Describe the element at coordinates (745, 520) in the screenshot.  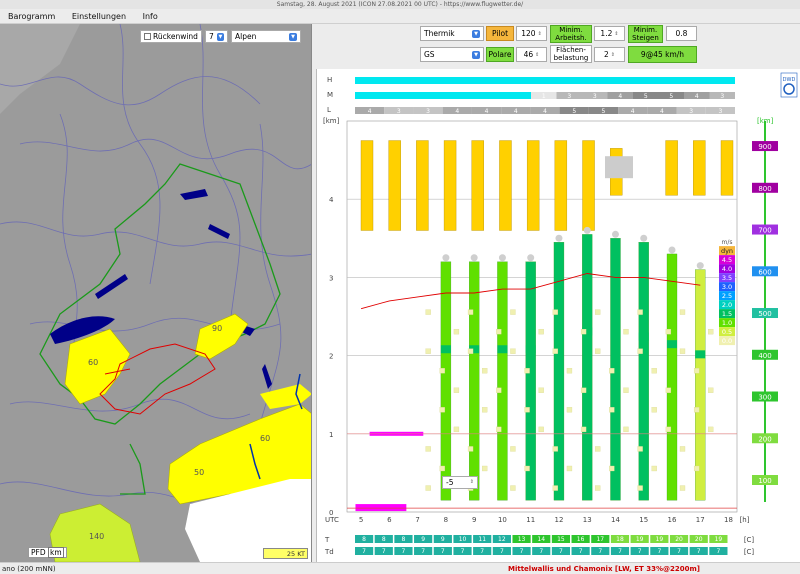
I see `x-unit-label: [h]` at that location.